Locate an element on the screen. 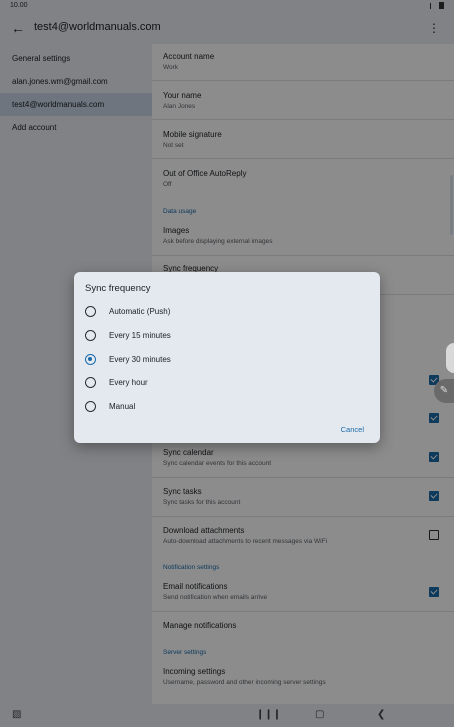  option-every-15-minutes: Every 15 minutes is located at coordinates (225, 336).